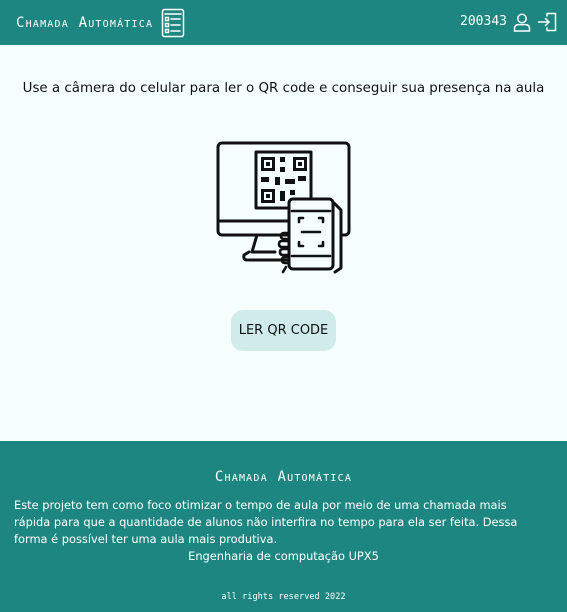  What do you see at coordinates (84, 23) in the screenshot?
I see `app-title: Chamada Automática` at bounding box center [84, 23].